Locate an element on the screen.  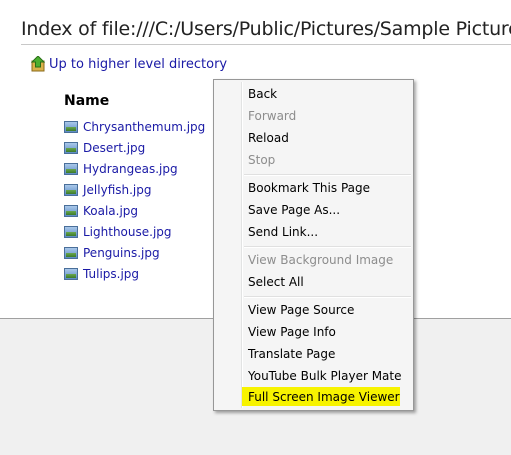
file-name: Penguins.jpg is located at coordinates (121, 253).